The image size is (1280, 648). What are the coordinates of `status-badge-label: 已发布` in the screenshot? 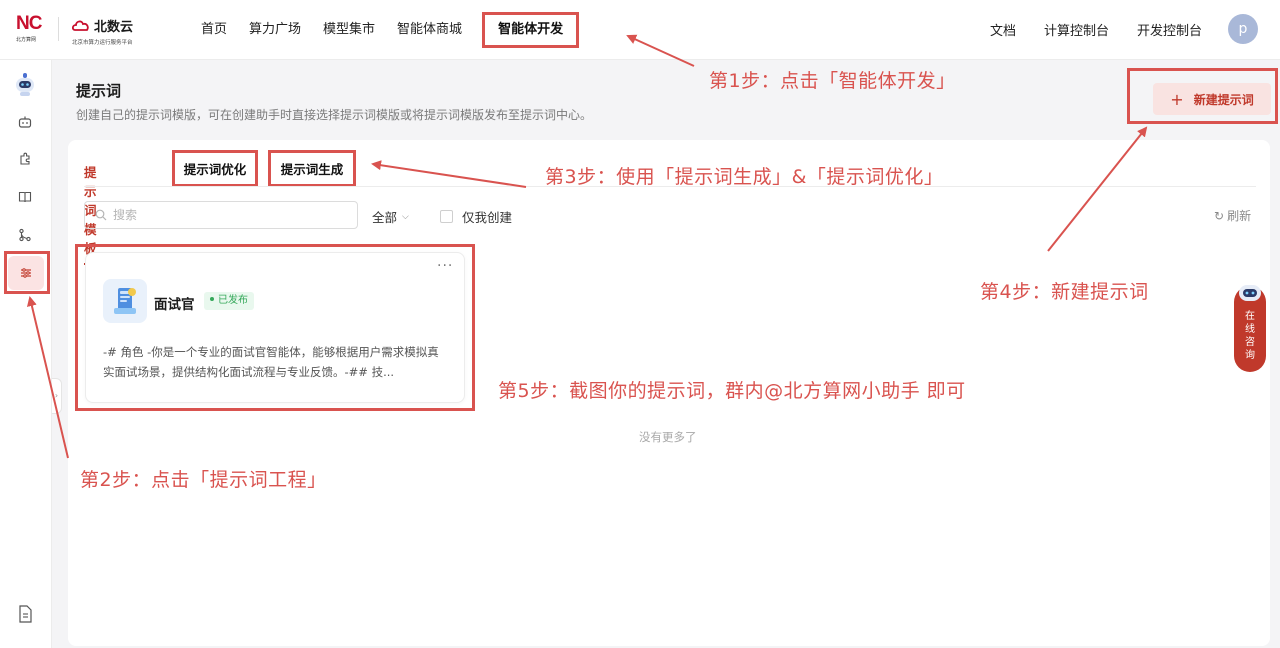 It's located at (233, 300).